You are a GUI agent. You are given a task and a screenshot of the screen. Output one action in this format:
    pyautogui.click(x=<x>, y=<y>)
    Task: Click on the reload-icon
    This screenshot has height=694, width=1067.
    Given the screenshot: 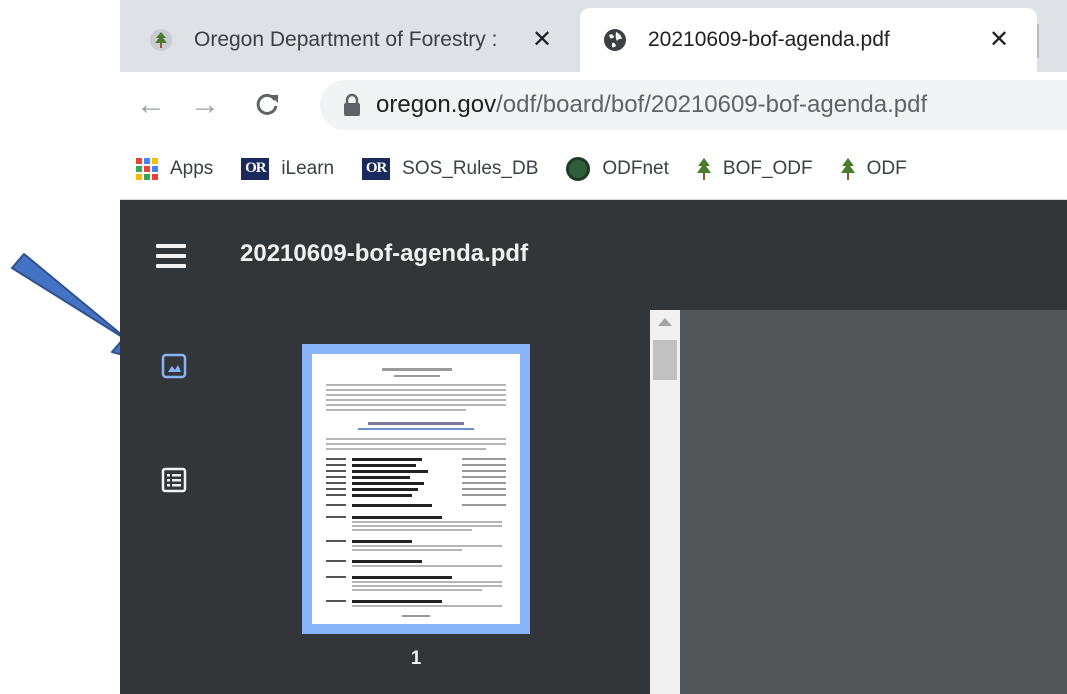 What is the action you would take?
    pyautogui.click(x=267, y=104)
    